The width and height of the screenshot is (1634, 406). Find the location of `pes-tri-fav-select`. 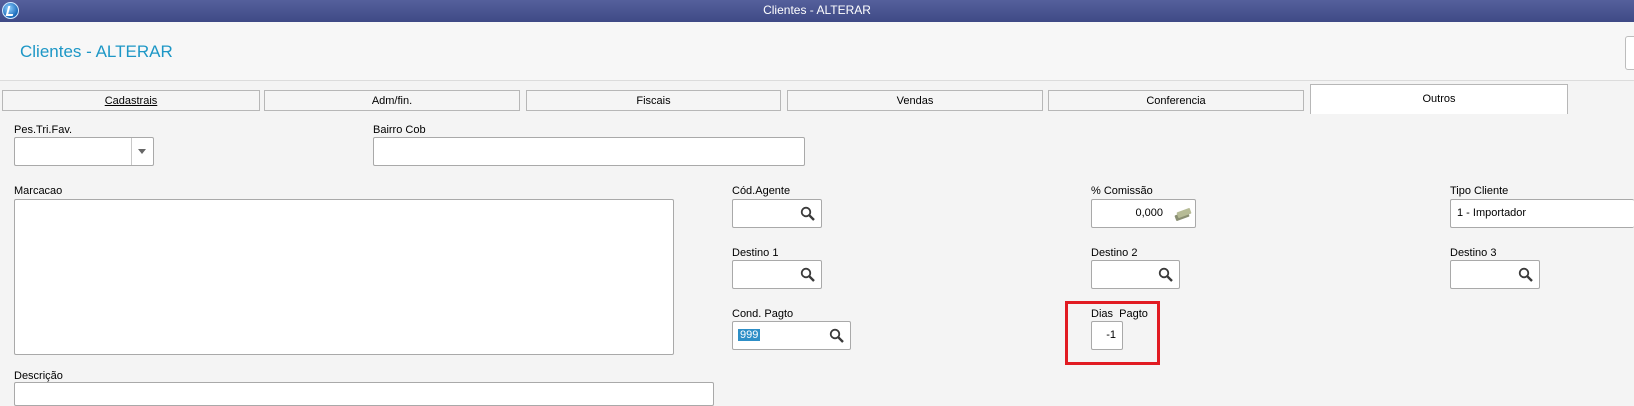

pes-tri-fav-select is located at coordinates (84, 151).